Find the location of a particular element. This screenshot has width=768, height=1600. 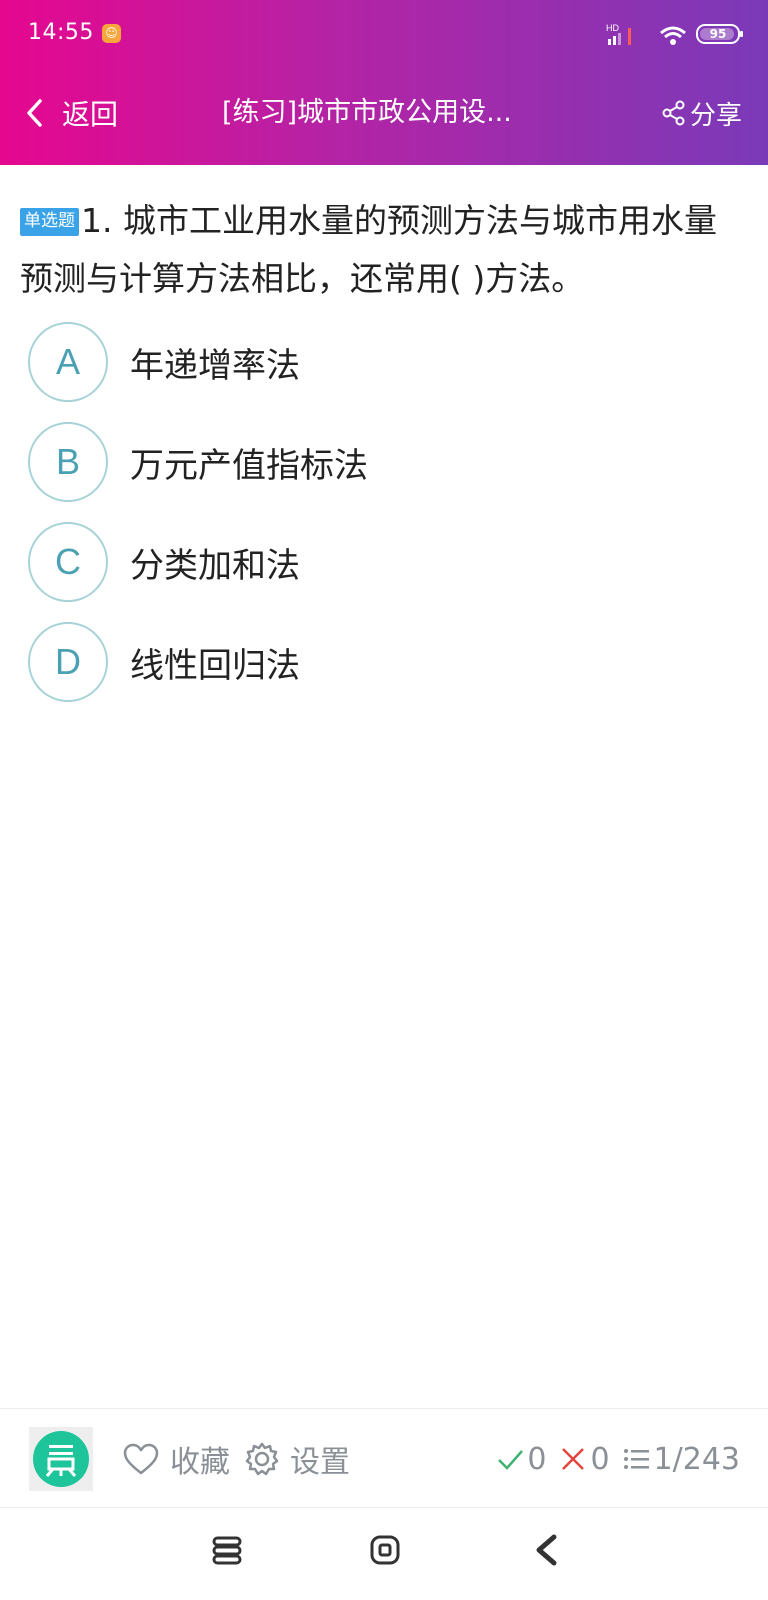

back-triangle-icon is located at coordinates (548, 1550).